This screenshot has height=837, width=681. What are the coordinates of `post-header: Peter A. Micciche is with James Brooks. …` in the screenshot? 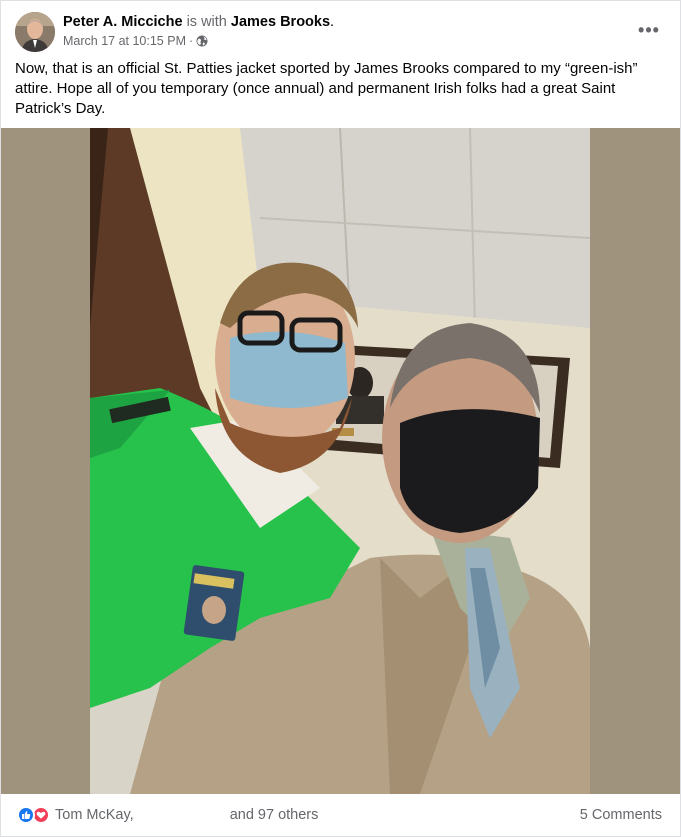 It's located at (341, 29).